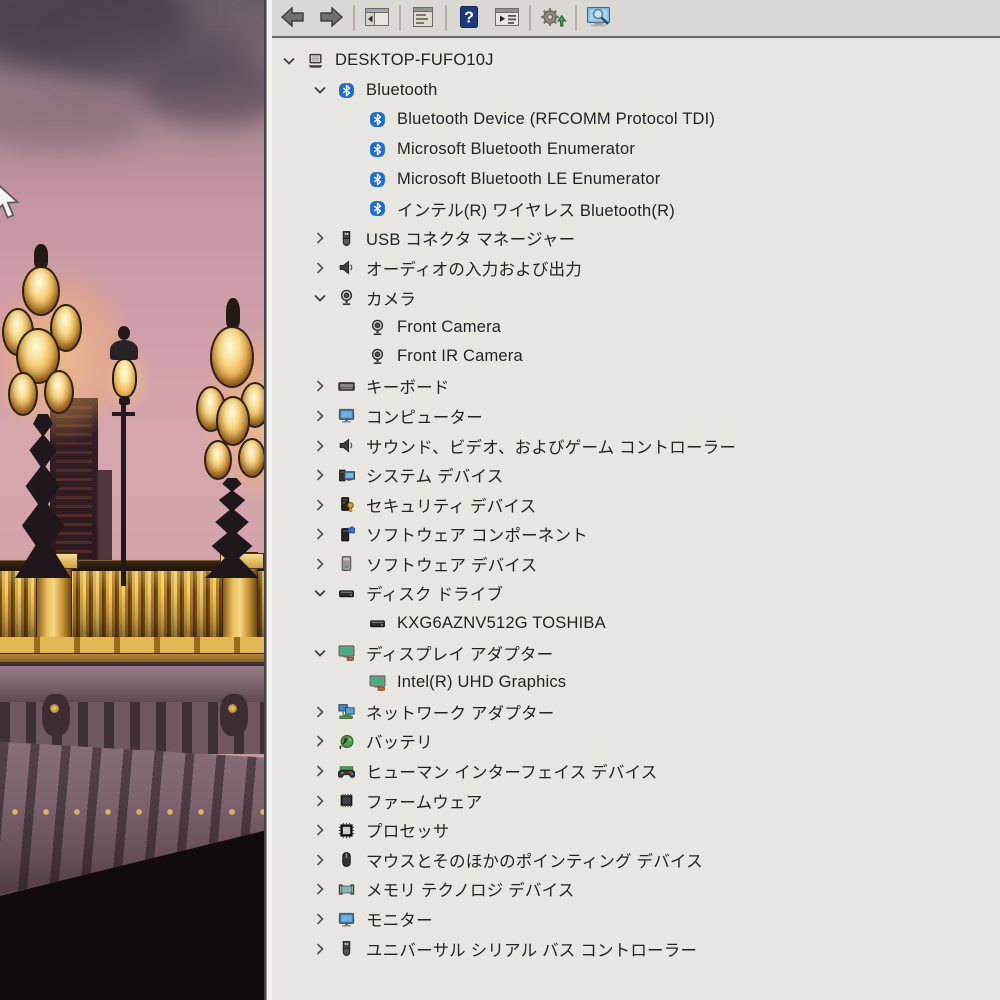 The width and height of the screenshot is (1000, 1000). What do you see at coordinates (636, 357) in the screenshot?
I see `tree-item: Front IR Camera` at bounding box center [636, 357].